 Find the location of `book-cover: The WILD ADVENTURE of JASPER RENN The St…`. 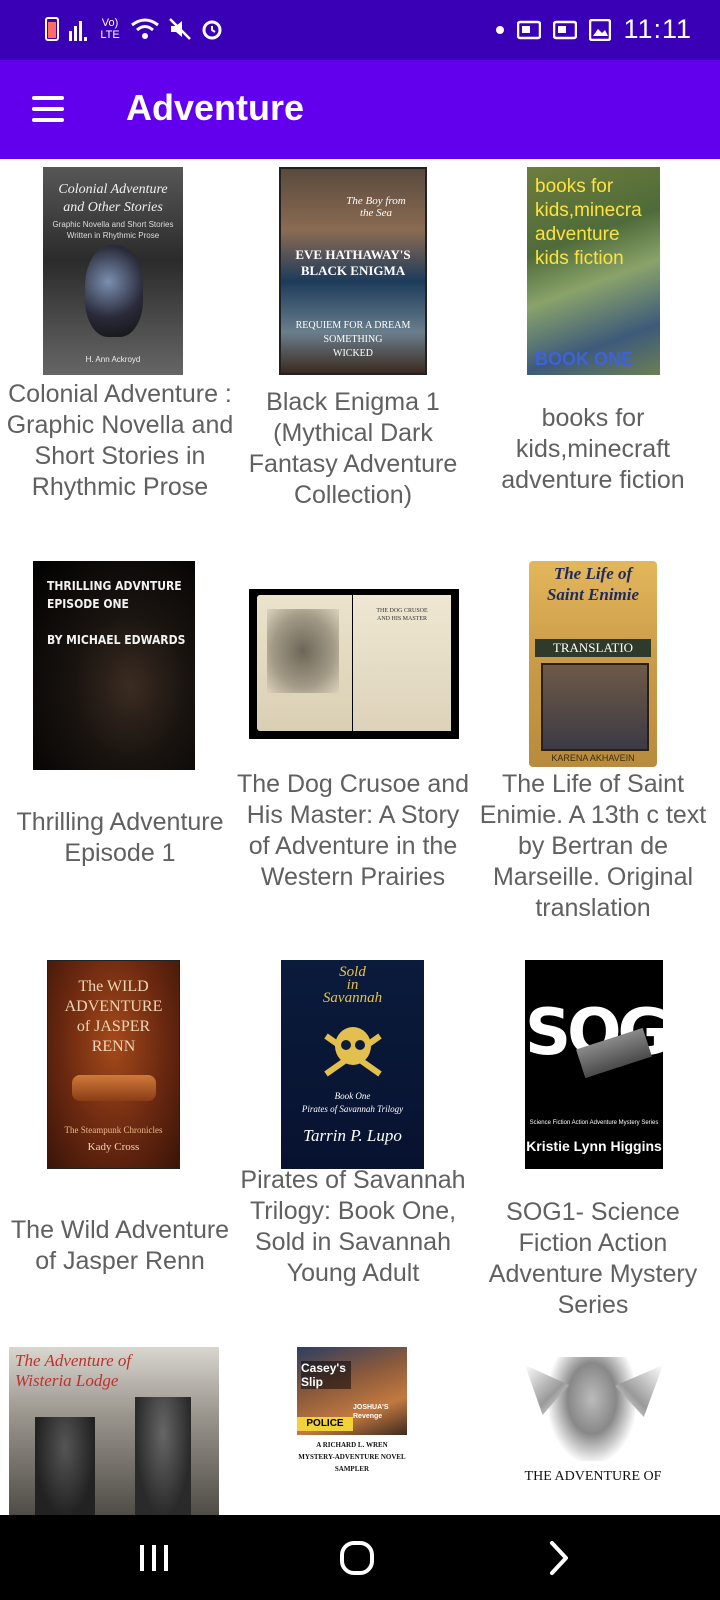

book-cover: The WILD ADVENTURE of JASPER RENN The St… is located at coordinates (113, 1064).